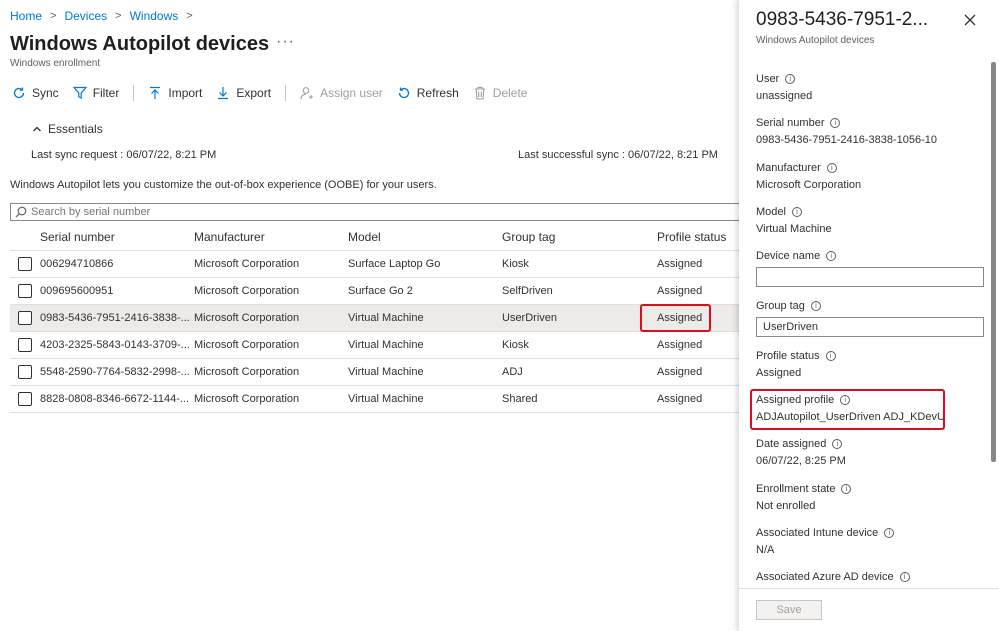 This screenshot has width=999, height=631. What do you see at coordinates (788, 256) in the screenshot?
I see `device-name-label: Device name` at bounding box center [788, 256].